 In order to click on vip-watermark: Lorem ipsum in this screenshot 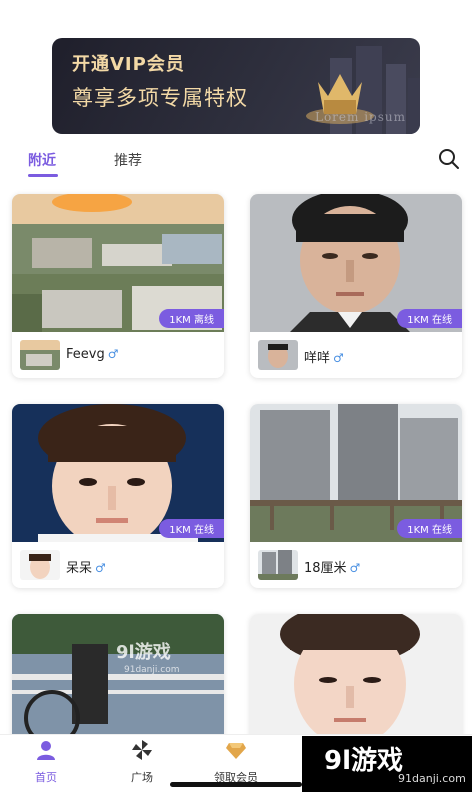, I will do `click(360, 117)`.